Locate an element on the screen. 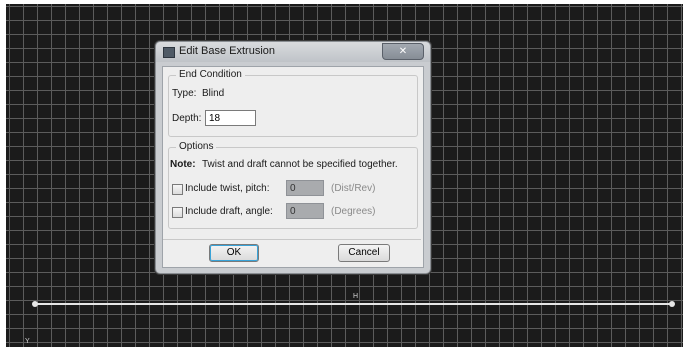  close-button: ✕ is located at coordinates (403, 51).